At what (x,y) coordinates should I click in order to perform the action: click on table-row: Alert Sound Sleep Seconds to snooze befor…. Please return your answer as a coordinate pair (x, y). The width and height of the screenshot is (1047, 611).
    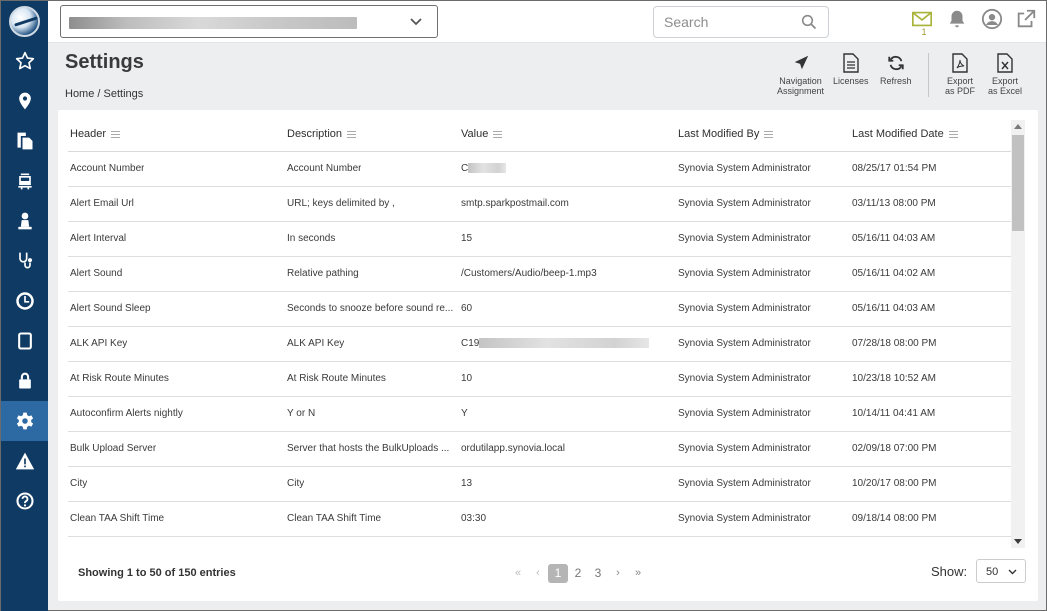
    Looking at the image, I should click on (541, 309).